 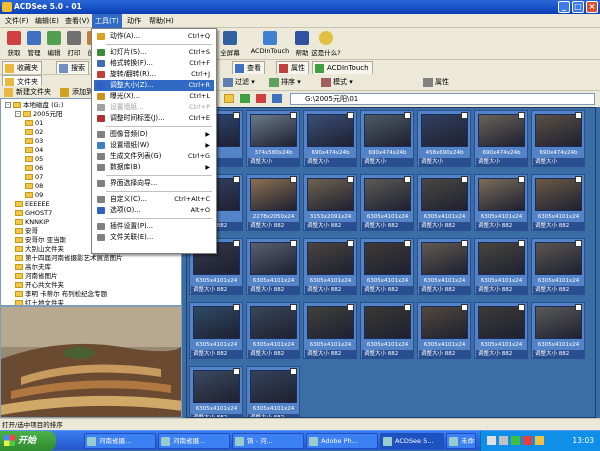 What do you see at coordinates (39, 249) in the screenshot?
I see `tree-node: 大别山文件夹` at bounding box center [39, 249].